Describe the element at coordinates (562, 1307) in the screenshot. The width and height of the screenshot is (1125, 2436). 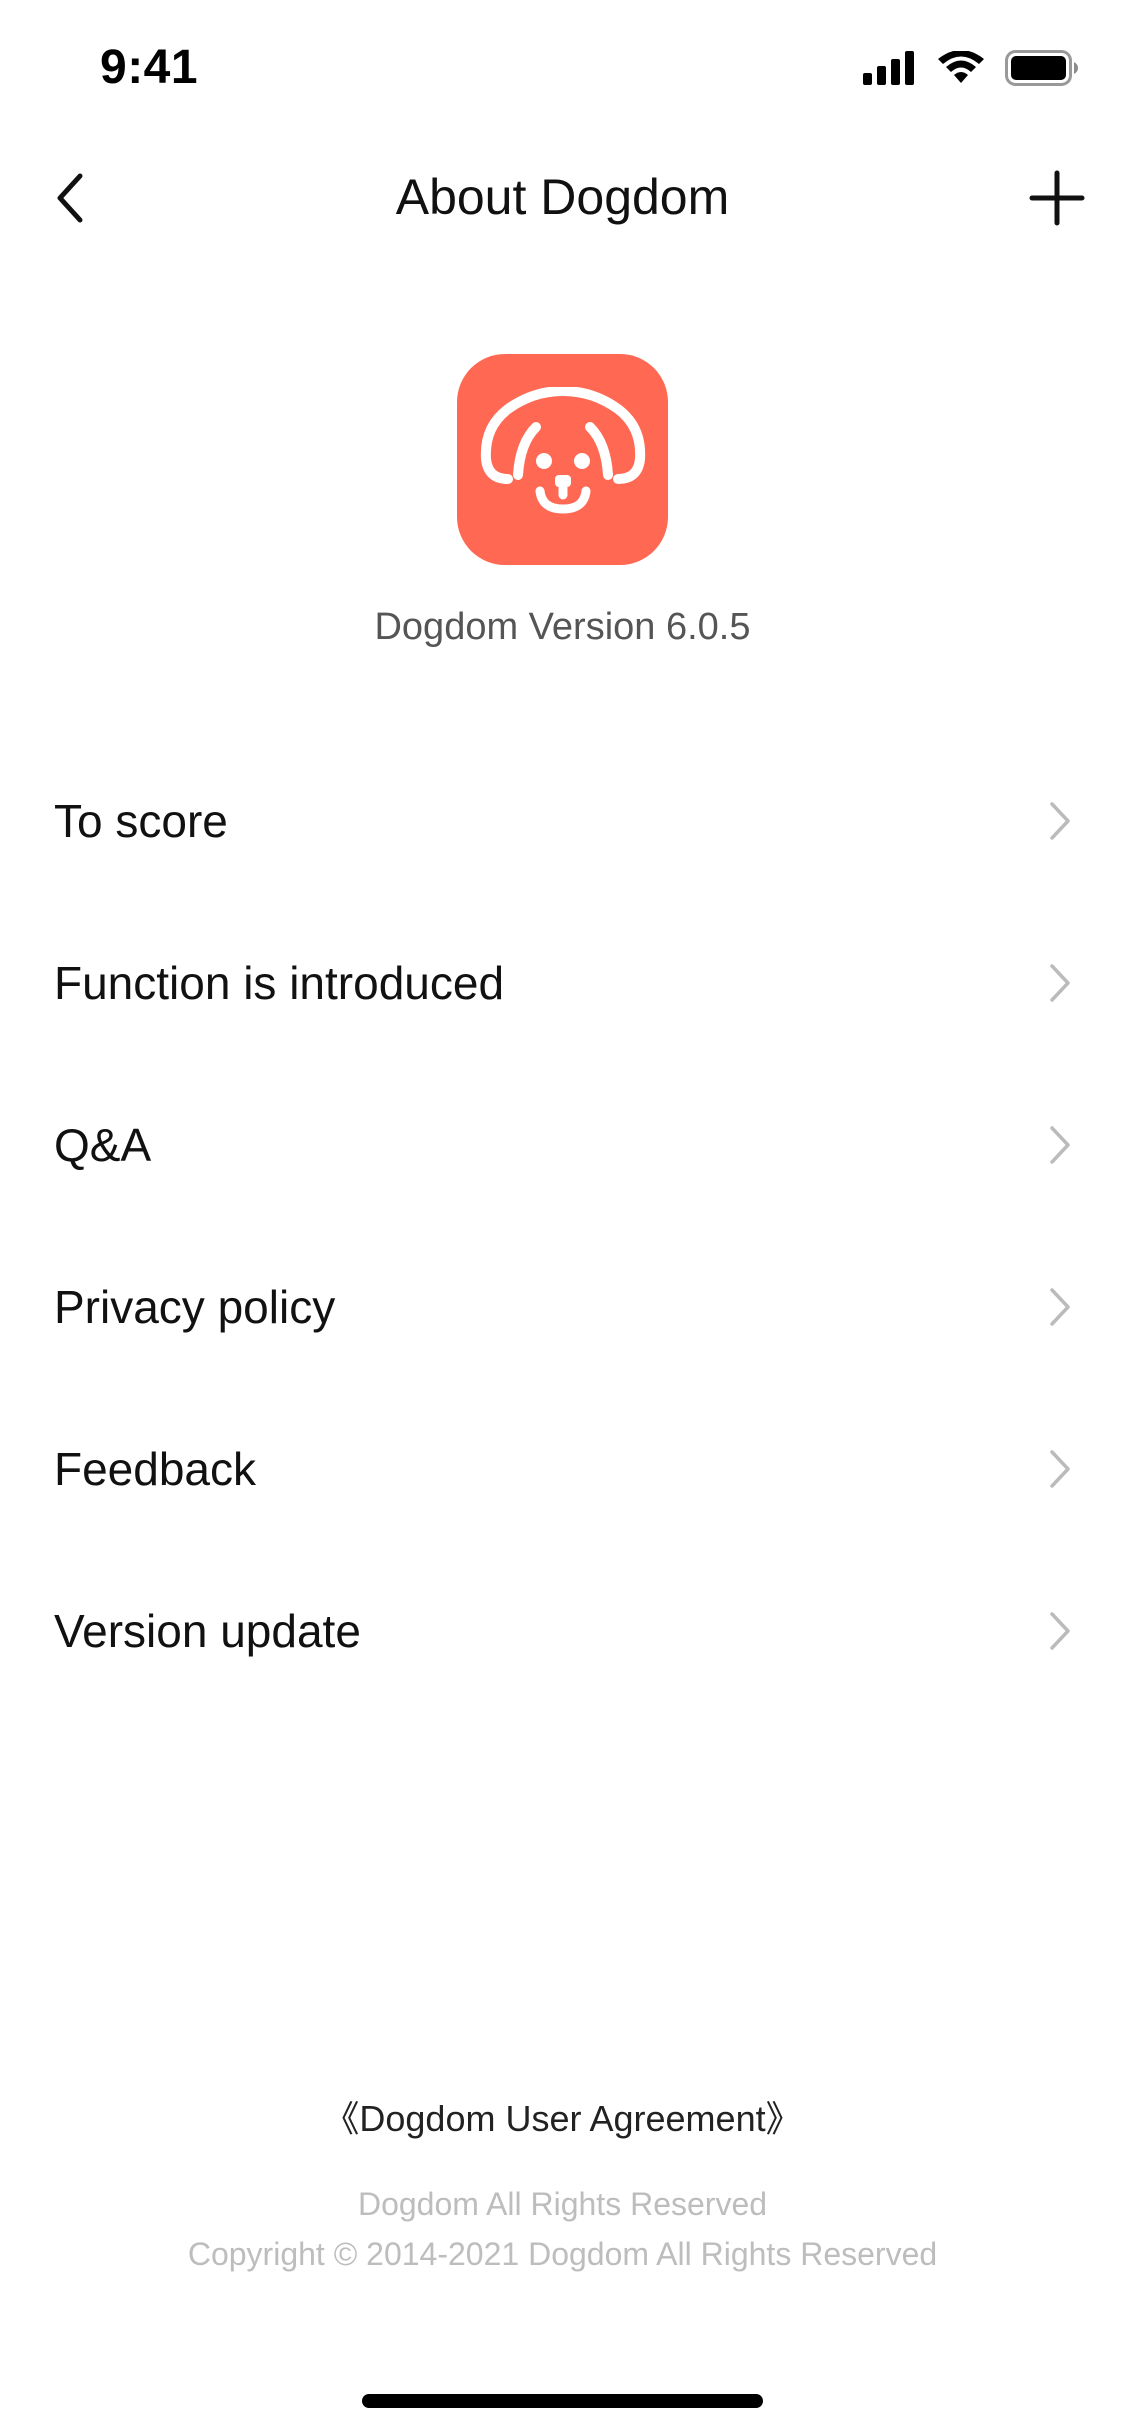
I see `menu-item-privacy-policy: Privacy policy` at that location.